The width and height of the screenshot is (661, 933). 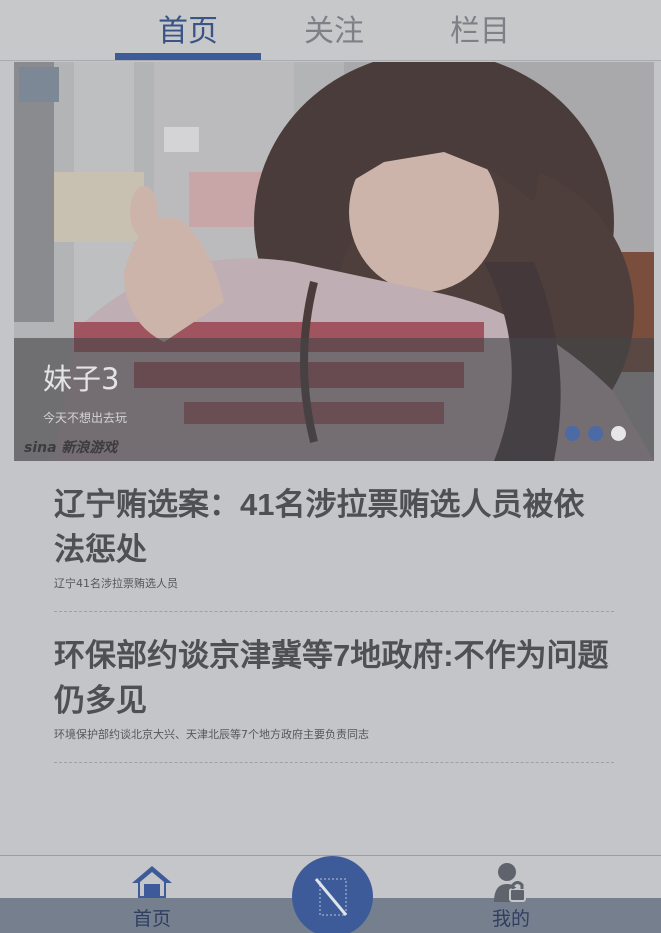 What do you see at coordinates (116, 583) in the screenshot?
I see `news-summary: 辽宁41名涉拉票贿选人员` at bounding box center [116, 583].